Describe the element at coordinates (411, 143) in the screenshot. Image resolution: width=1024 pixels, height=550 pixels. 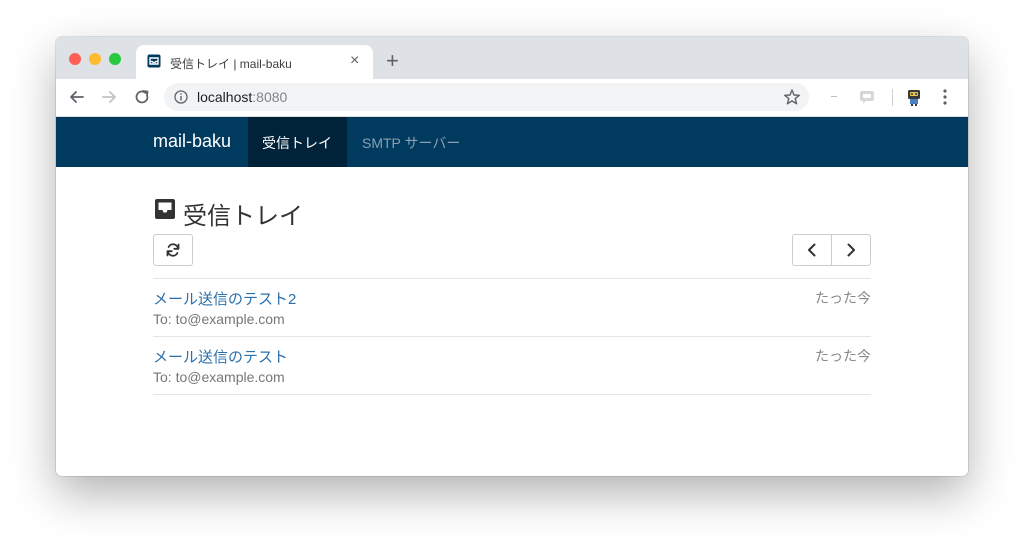
I see `nav-item-smtp-server: SMTP サーバー` at that location.